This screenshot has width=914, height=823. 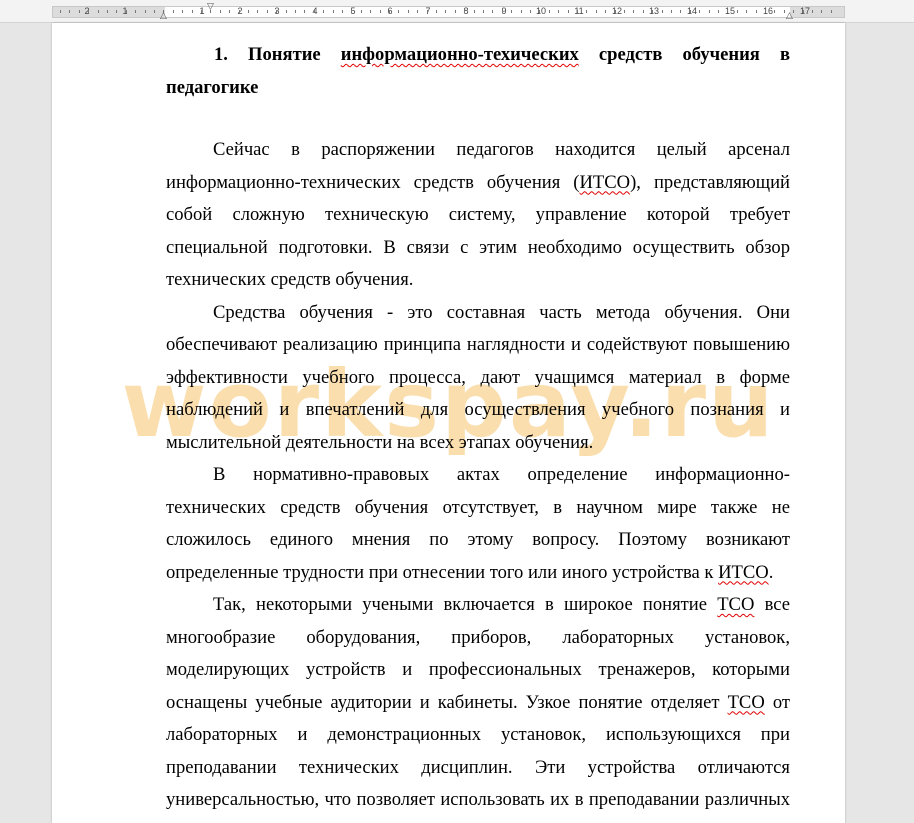 I want to click on first-line-indent-marker-icon: ▽, so click(x=210, y=7).